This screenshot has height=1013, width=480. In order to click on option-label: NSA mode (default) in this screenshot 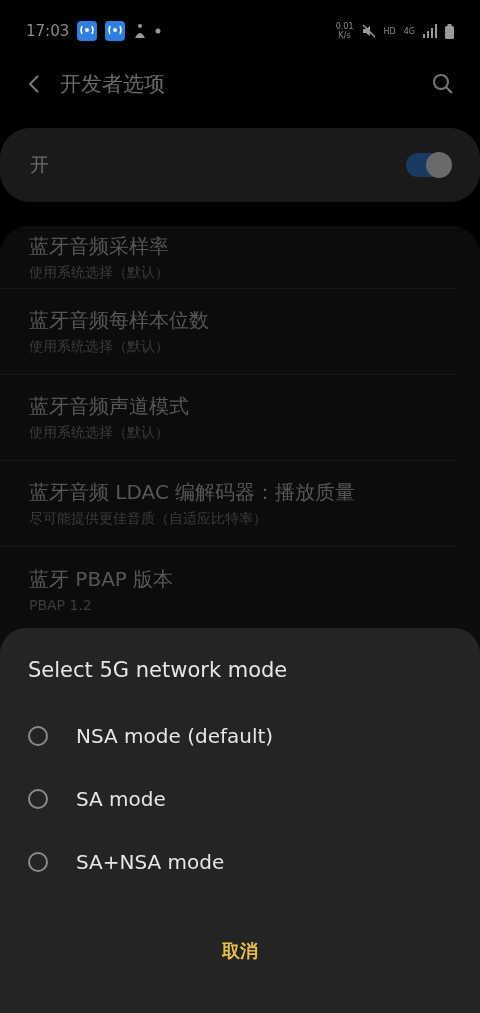, I will do `click(175, 735)`.